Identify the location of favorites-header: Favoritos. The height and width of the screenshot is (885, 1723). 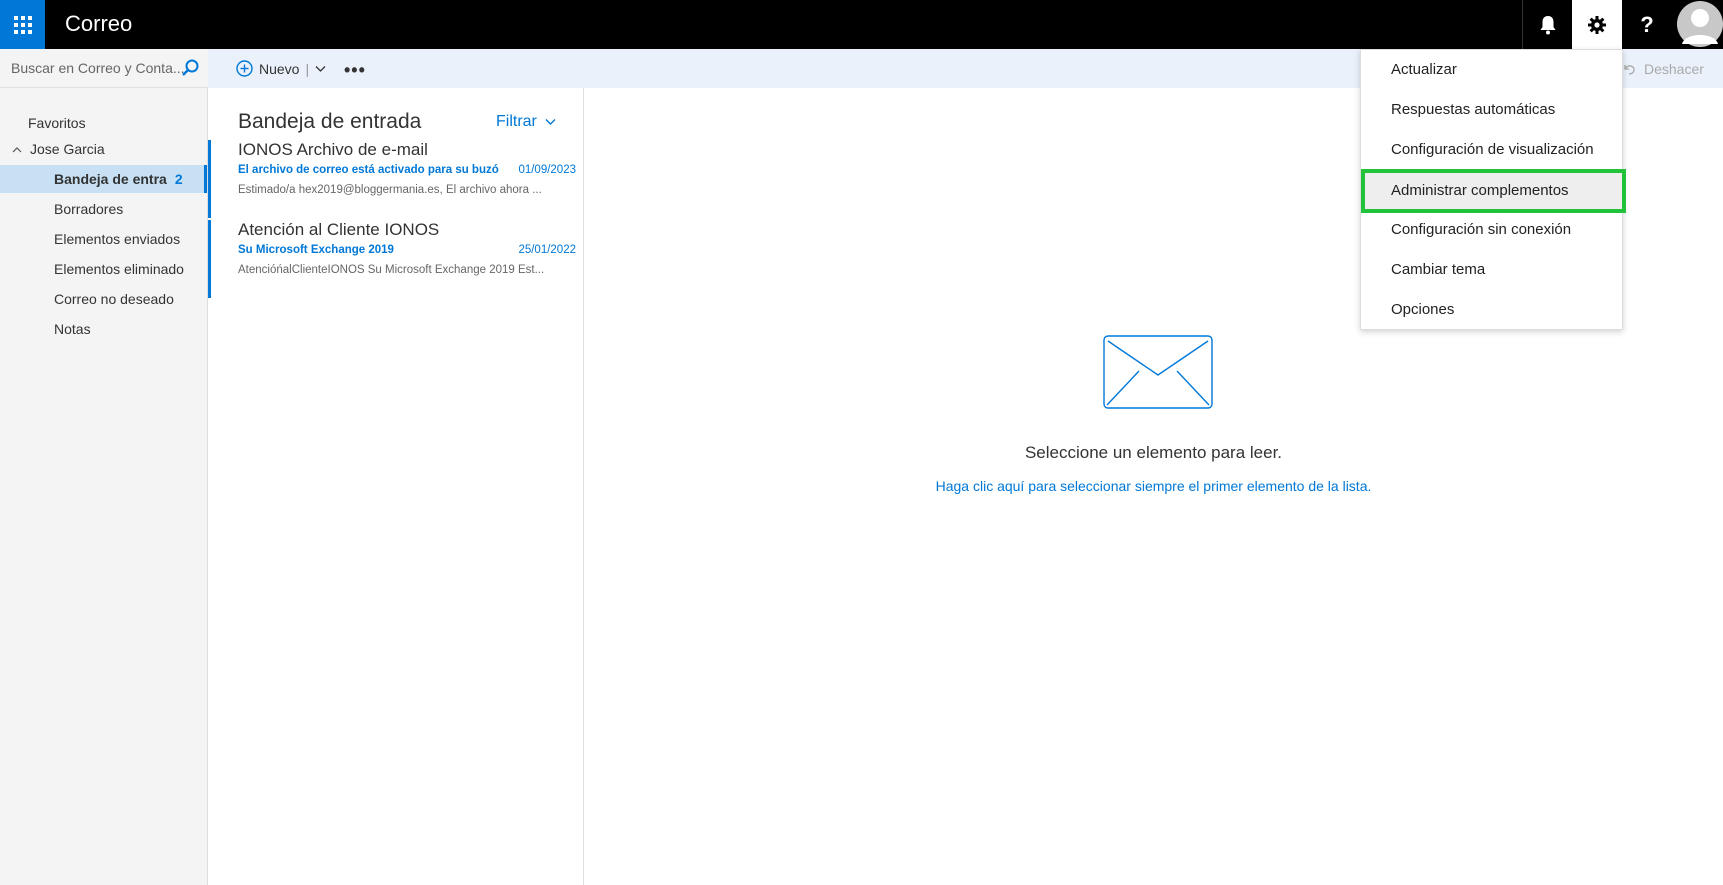
(57, 123).